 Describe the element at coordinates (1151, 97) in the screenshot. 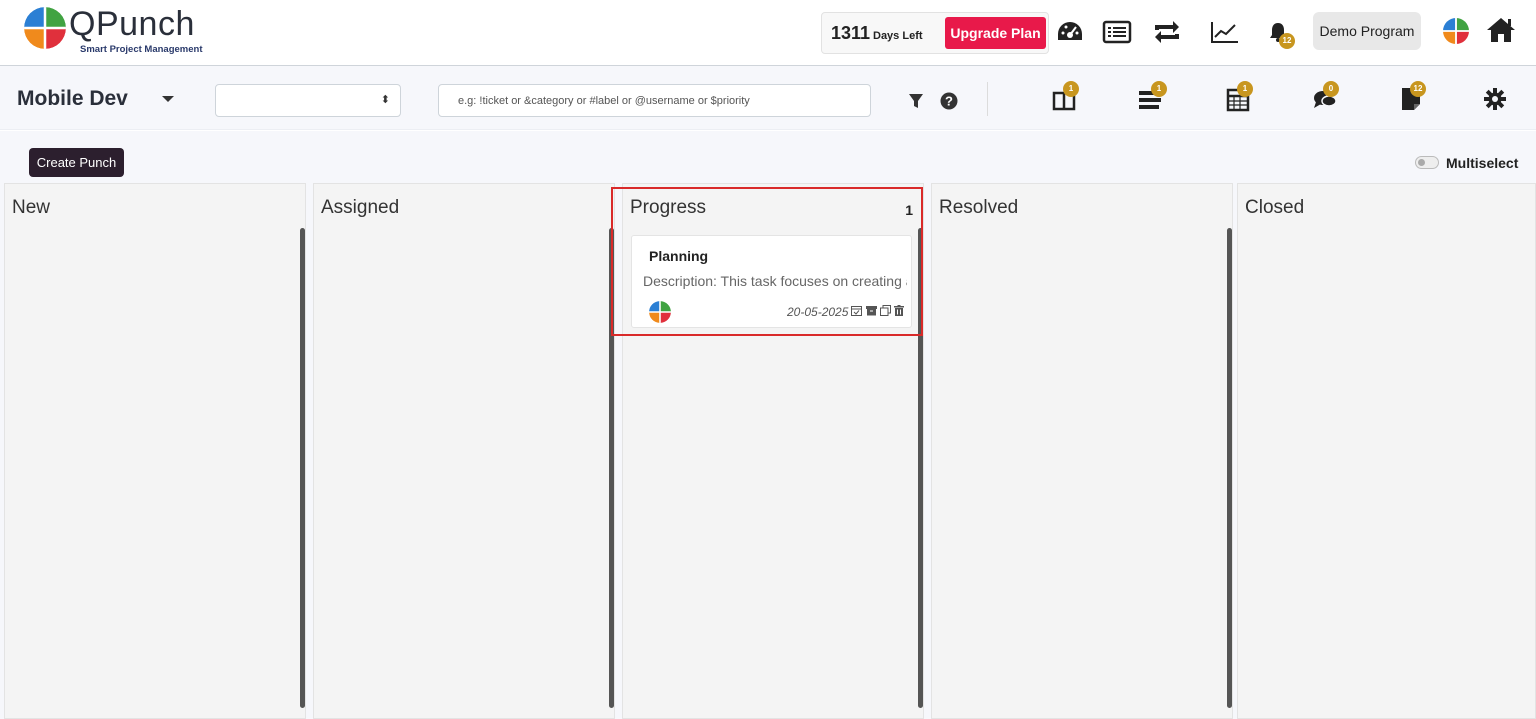

I see `backlog-icon: 1` at that location.